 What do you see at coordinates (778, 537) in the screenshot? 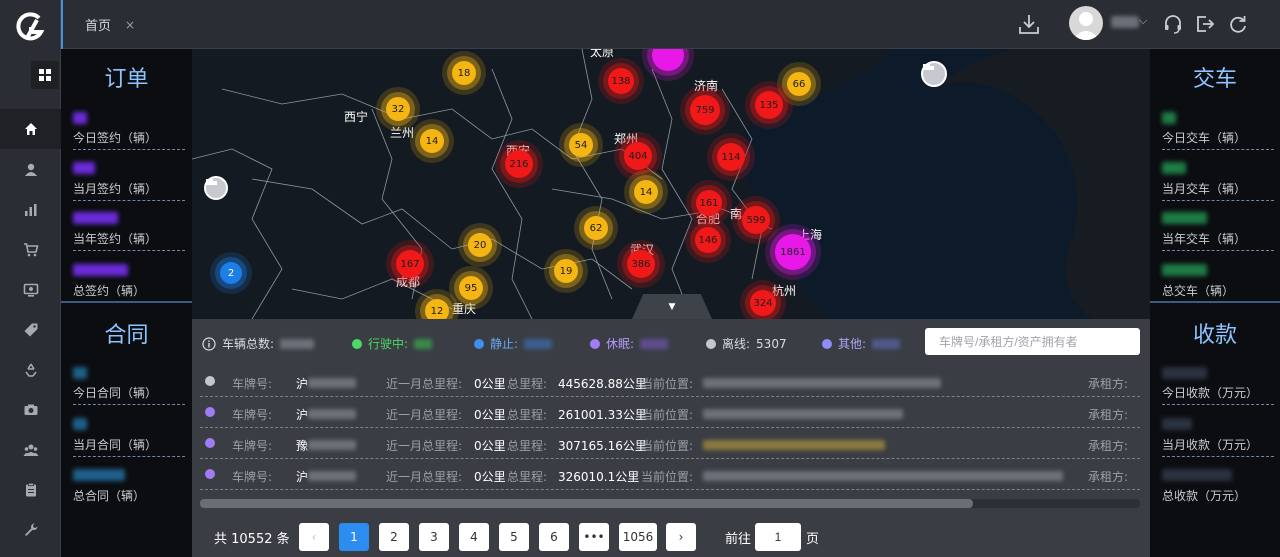
I see `goto-page-input` at bounding box center [778, 537].